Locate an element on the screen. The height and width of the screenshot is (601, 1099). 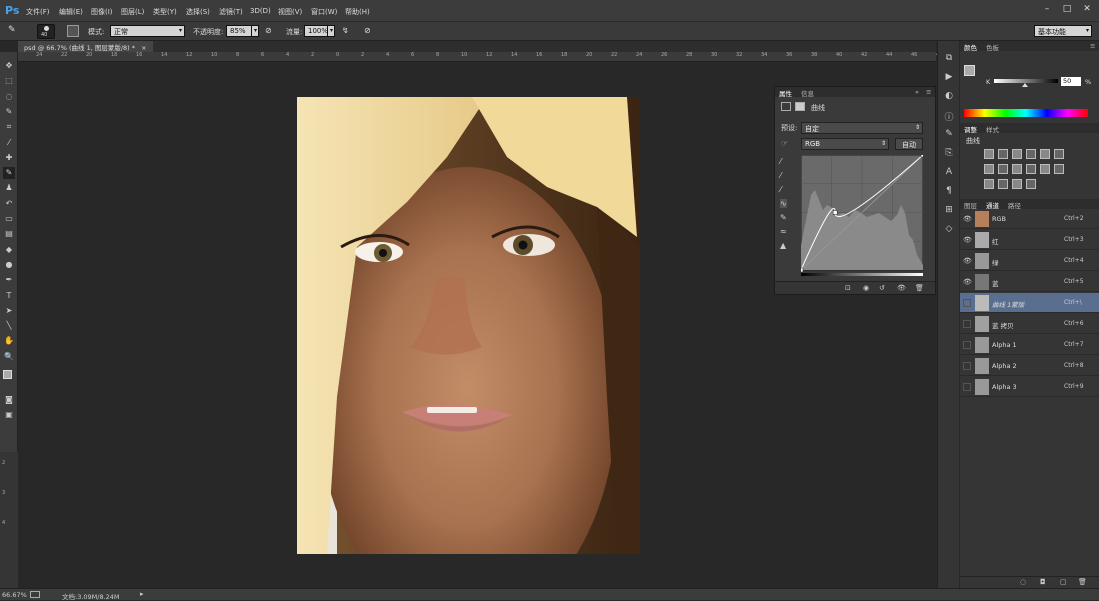
save-selection-icon: ◘ is located at coordinates (1043, 582).